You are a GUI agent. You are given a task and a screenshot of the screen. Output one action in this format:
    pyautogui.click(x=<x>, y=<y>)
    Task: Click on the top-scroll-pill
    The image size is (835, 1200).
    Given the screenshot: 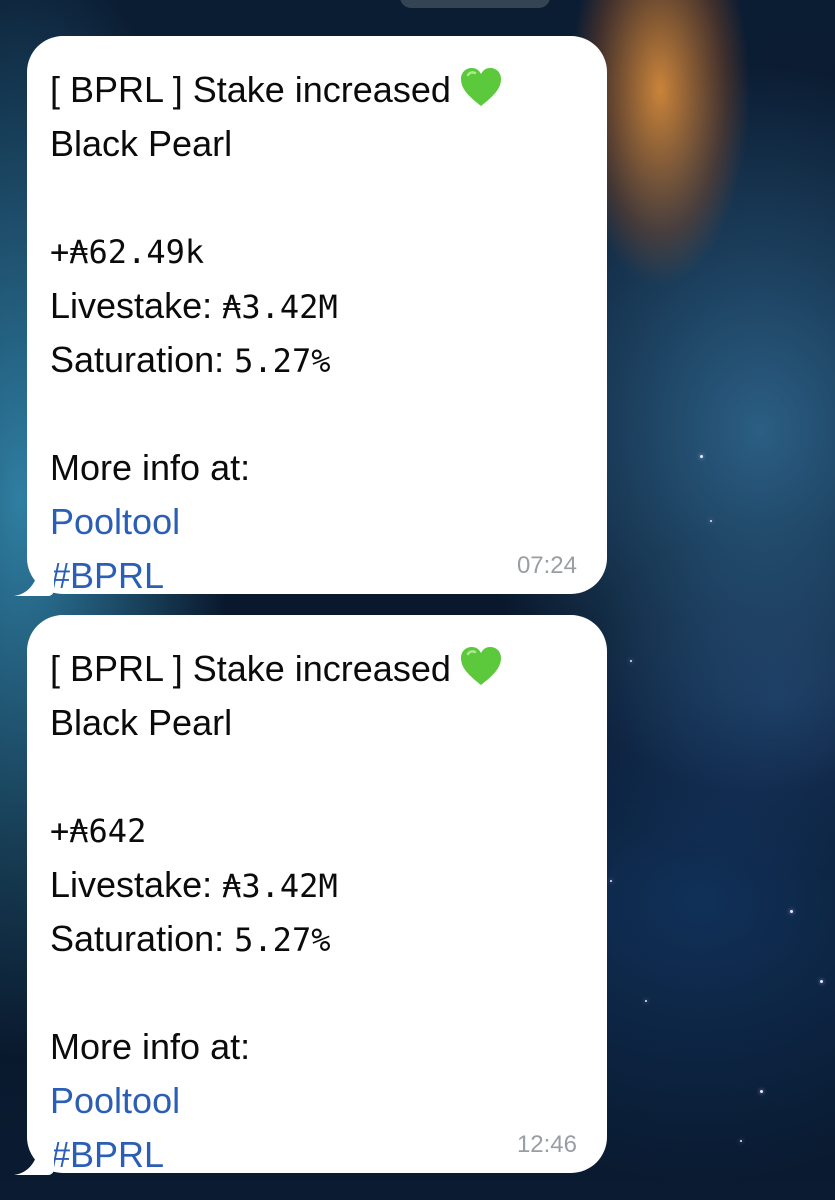 What is the action you would take?
    pyautogui.click(x=475, y=4)
    